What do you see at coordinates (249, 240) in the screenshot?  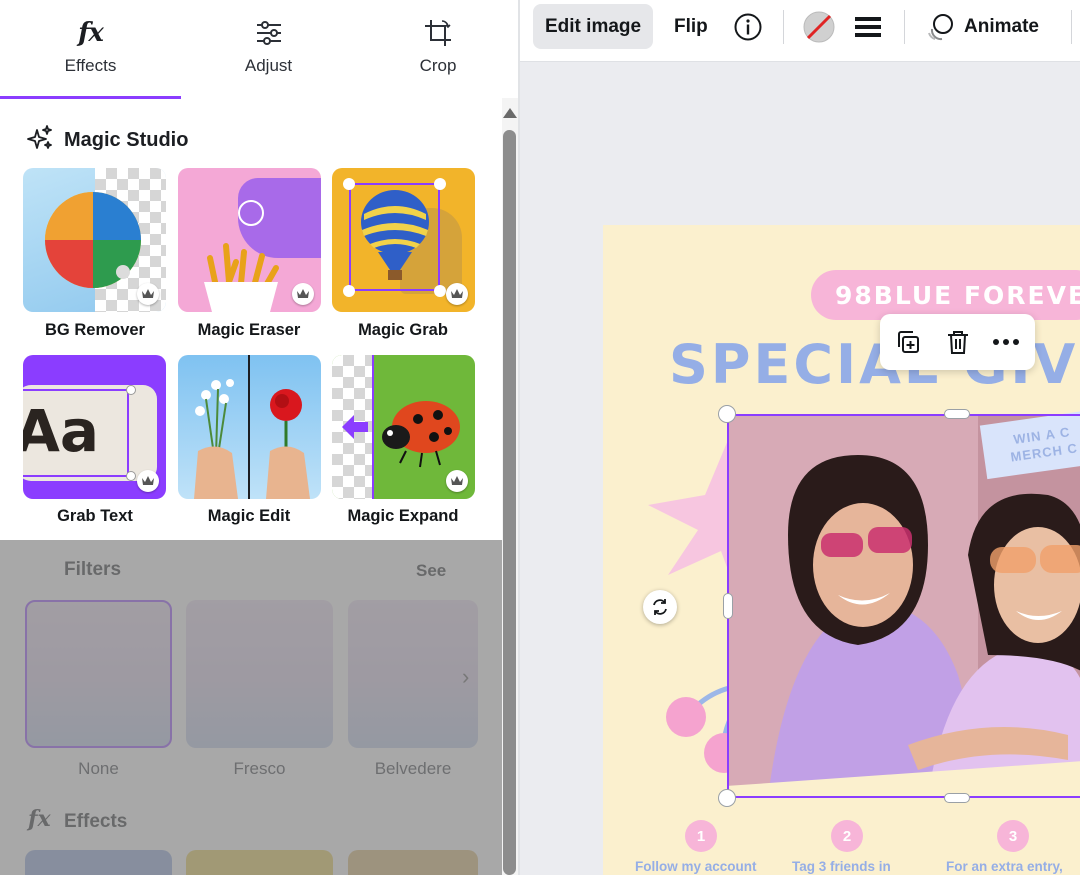 I see `magic-eraser-tile` at bounding box center [249, 240].